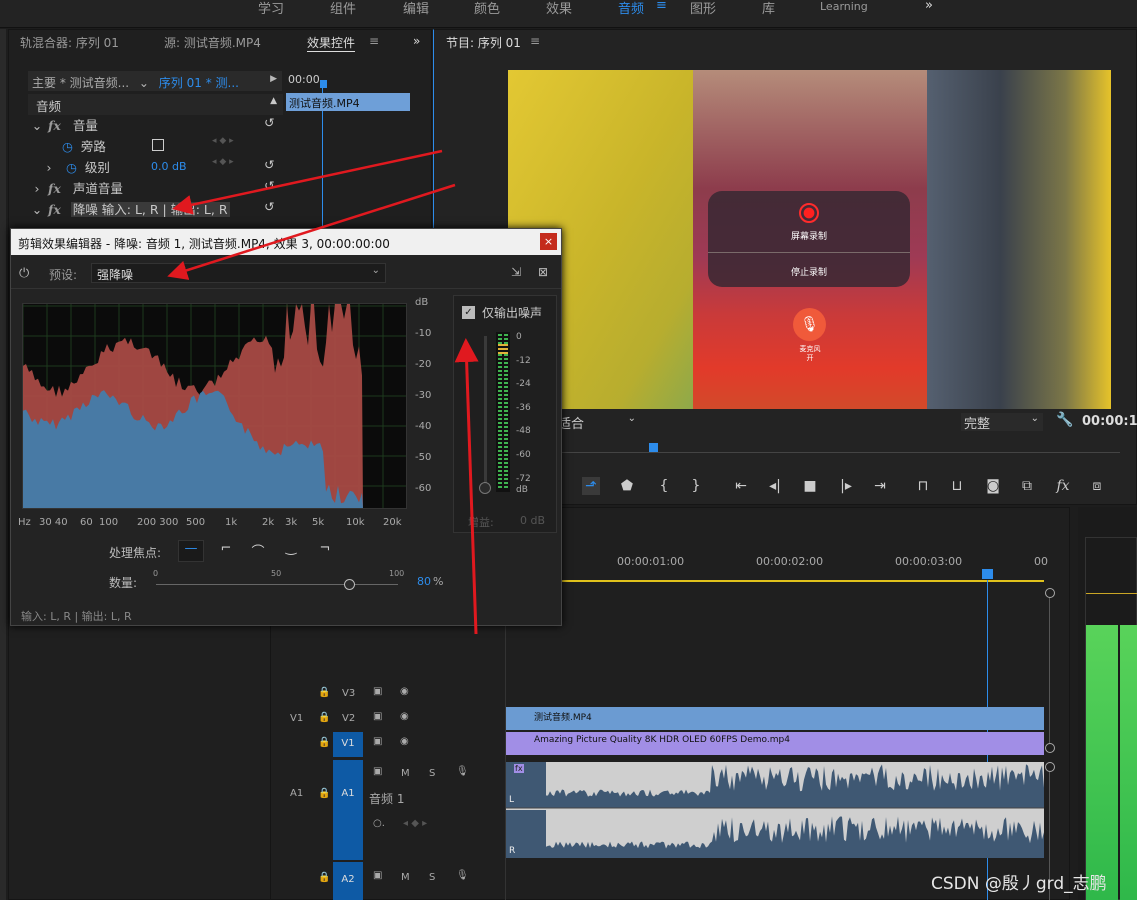  What do you see at coordinates (226, 551) in the screenshot?
I see `focus-low-button: ⌐` at bounding box center [226, 551].